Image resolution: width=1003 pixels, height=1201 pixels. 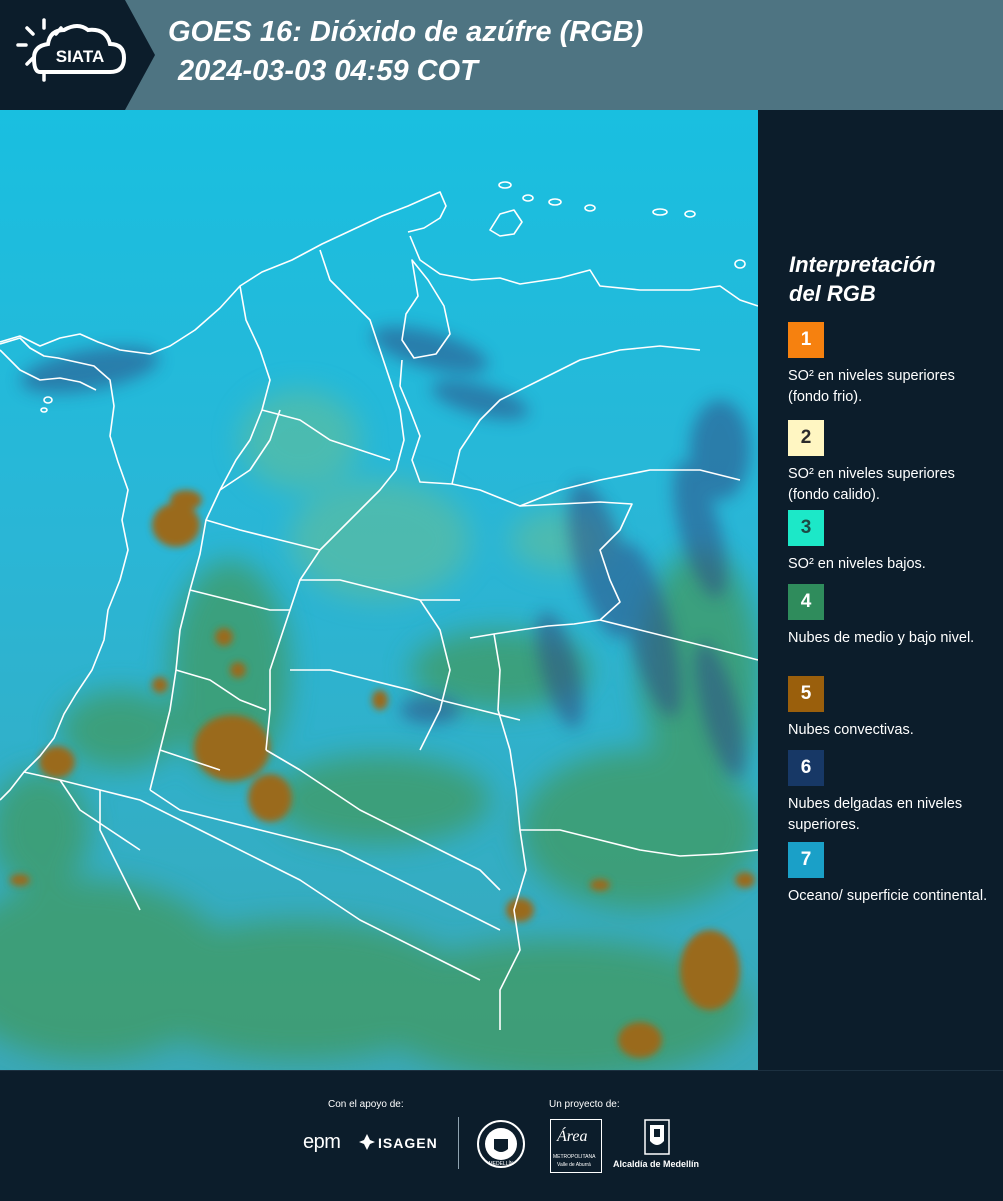 What do you see at coordinates (871, 386) in the screenshot?
I see `legend-label-1: SO² en niveles superiores (fondo frio).` at bounding box center [871, 386].